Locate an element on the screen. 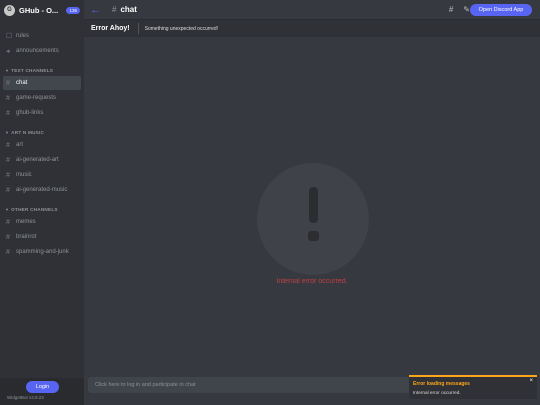 This screenshot has width=540, height=405. category-text-channels: ▼ TEXT CHANNELS is located at coordinates (42, 70).